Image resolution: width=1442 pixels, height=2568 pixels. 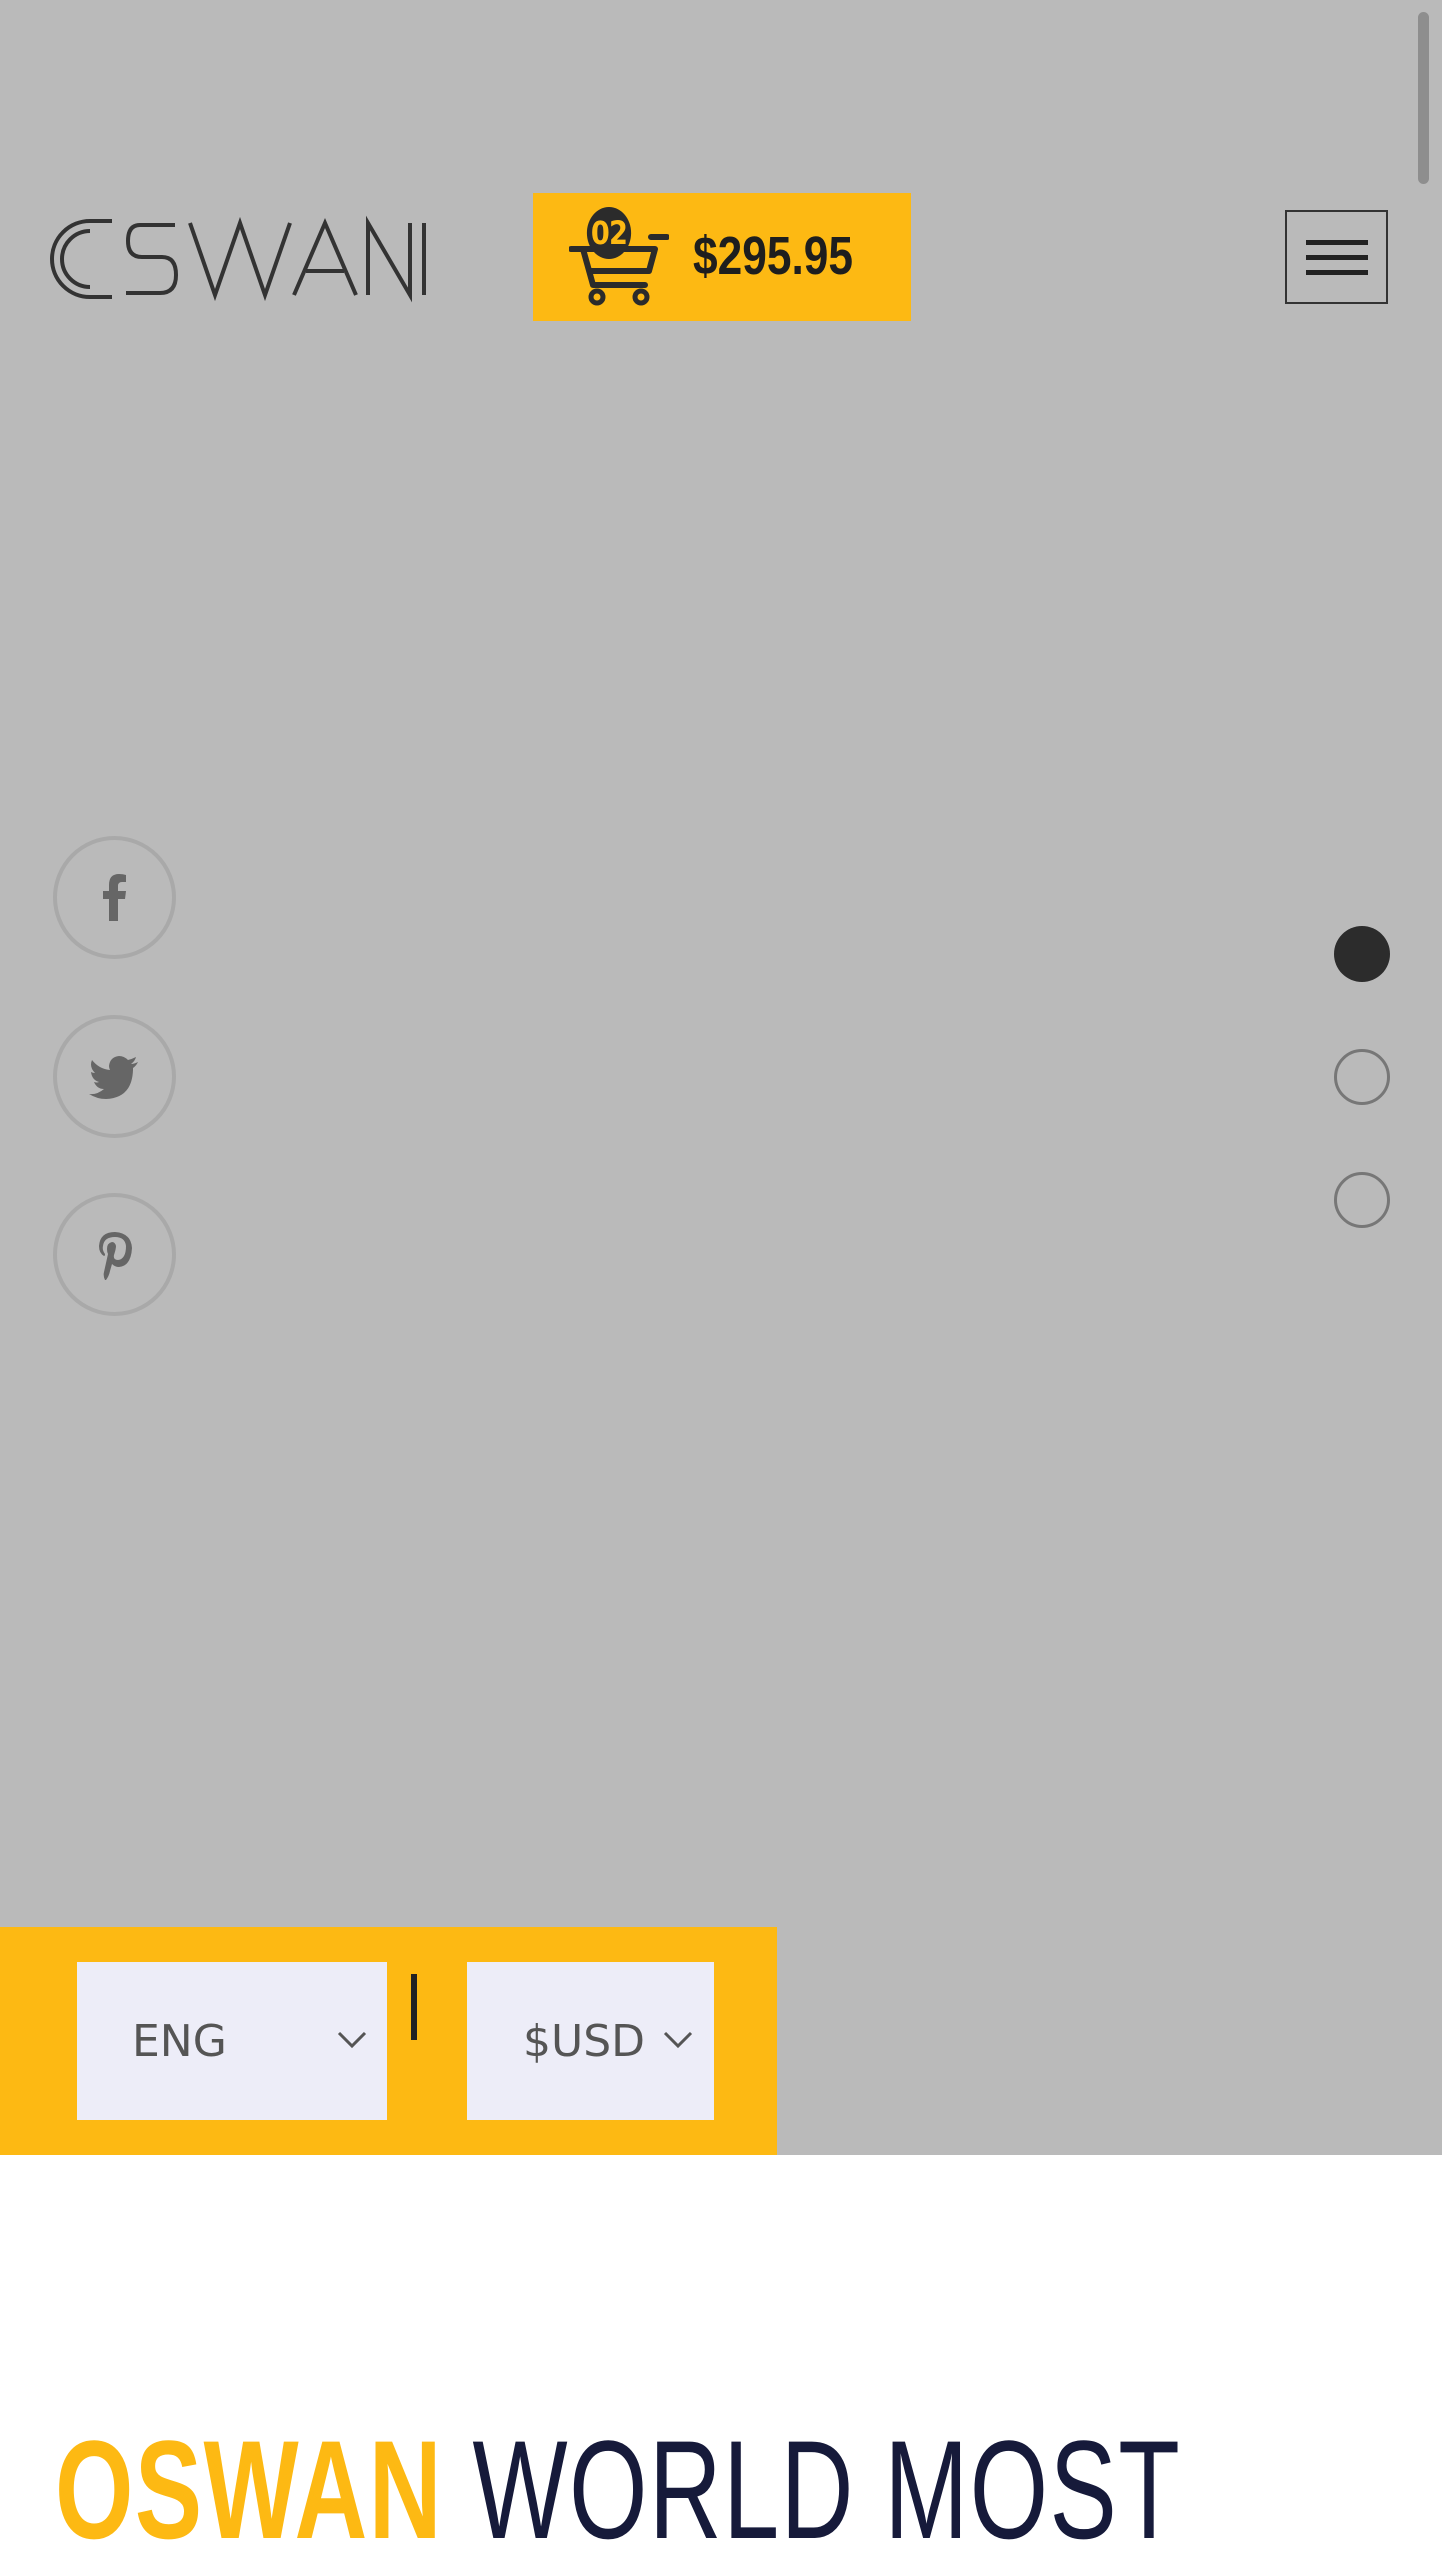 I want to click on pinterest-icon, so click(x=115, y=1255).